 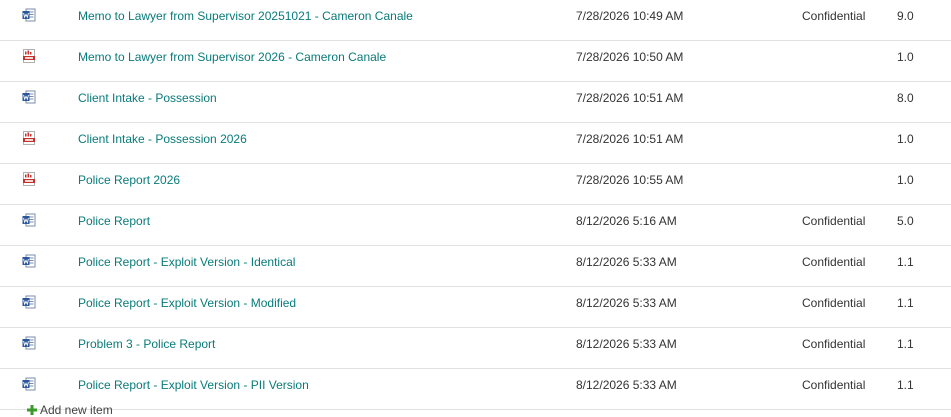 I want to click on file-name-link: Police Report 2026, so click(x=129, y=180).